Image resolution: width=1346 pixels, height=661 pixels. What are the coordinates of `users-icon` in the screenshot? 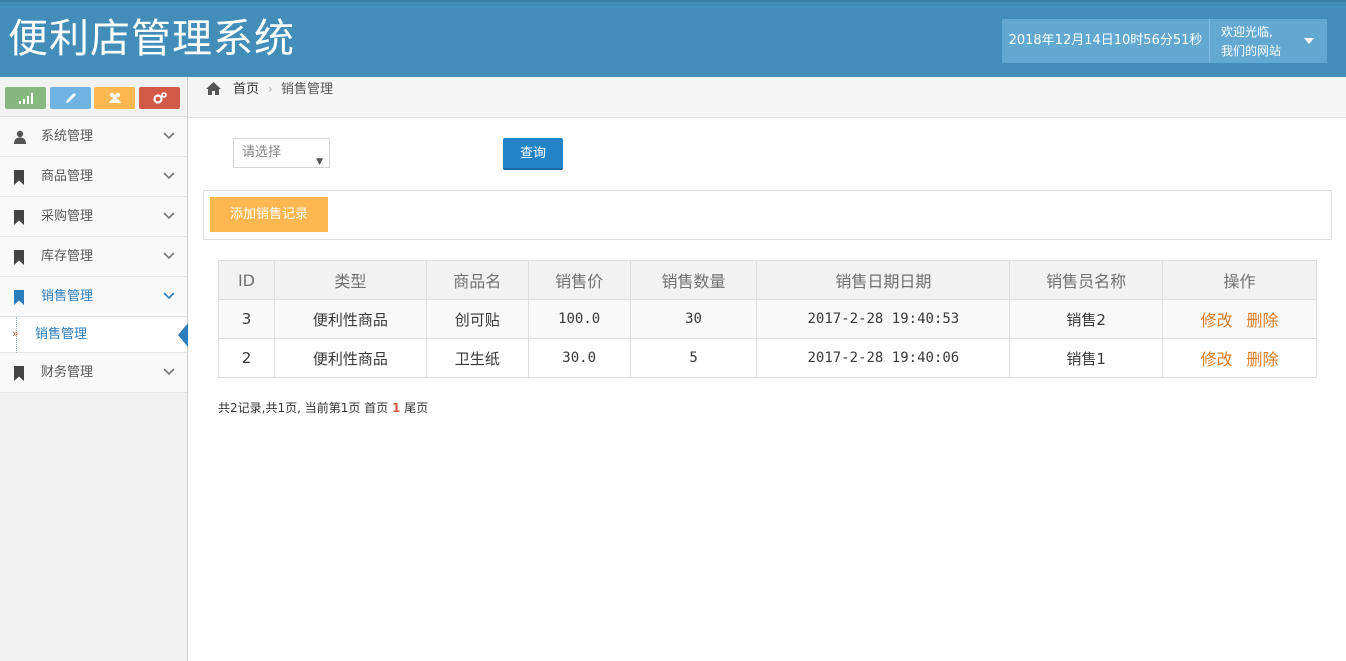 It's located at (115, 97).